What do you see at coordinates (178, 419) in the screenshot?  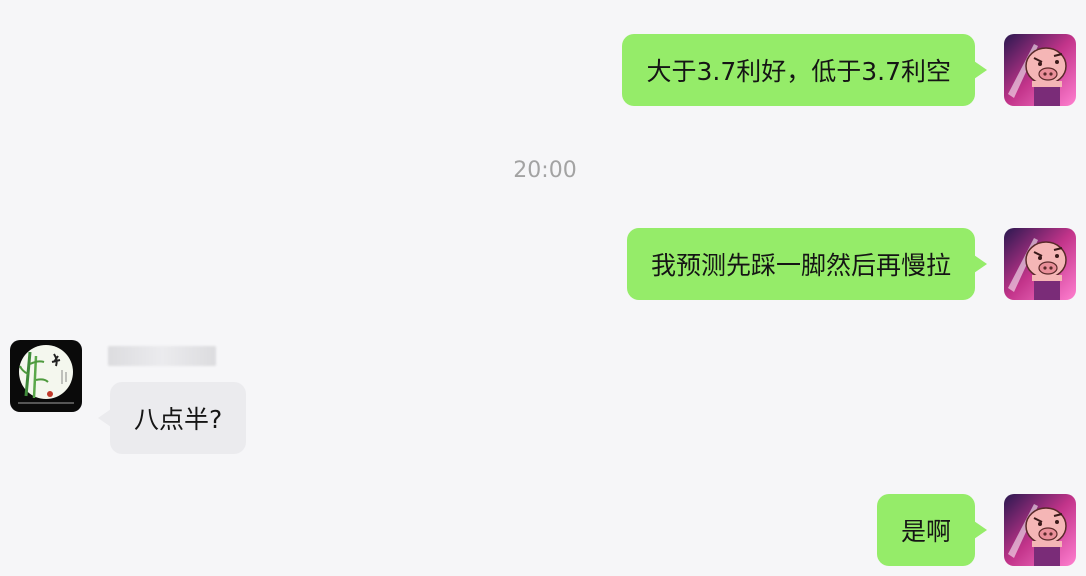 I see `message-text: 八点半?` at bounding box center [178, 419].